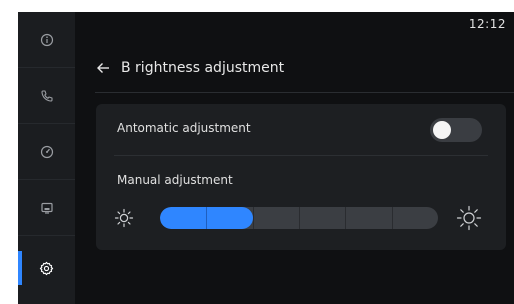 The height and width of the screenshot is (304, 514). Describe the element at coordinates (442, 130) in the screenshot. I see `toggle-knob` at that location.